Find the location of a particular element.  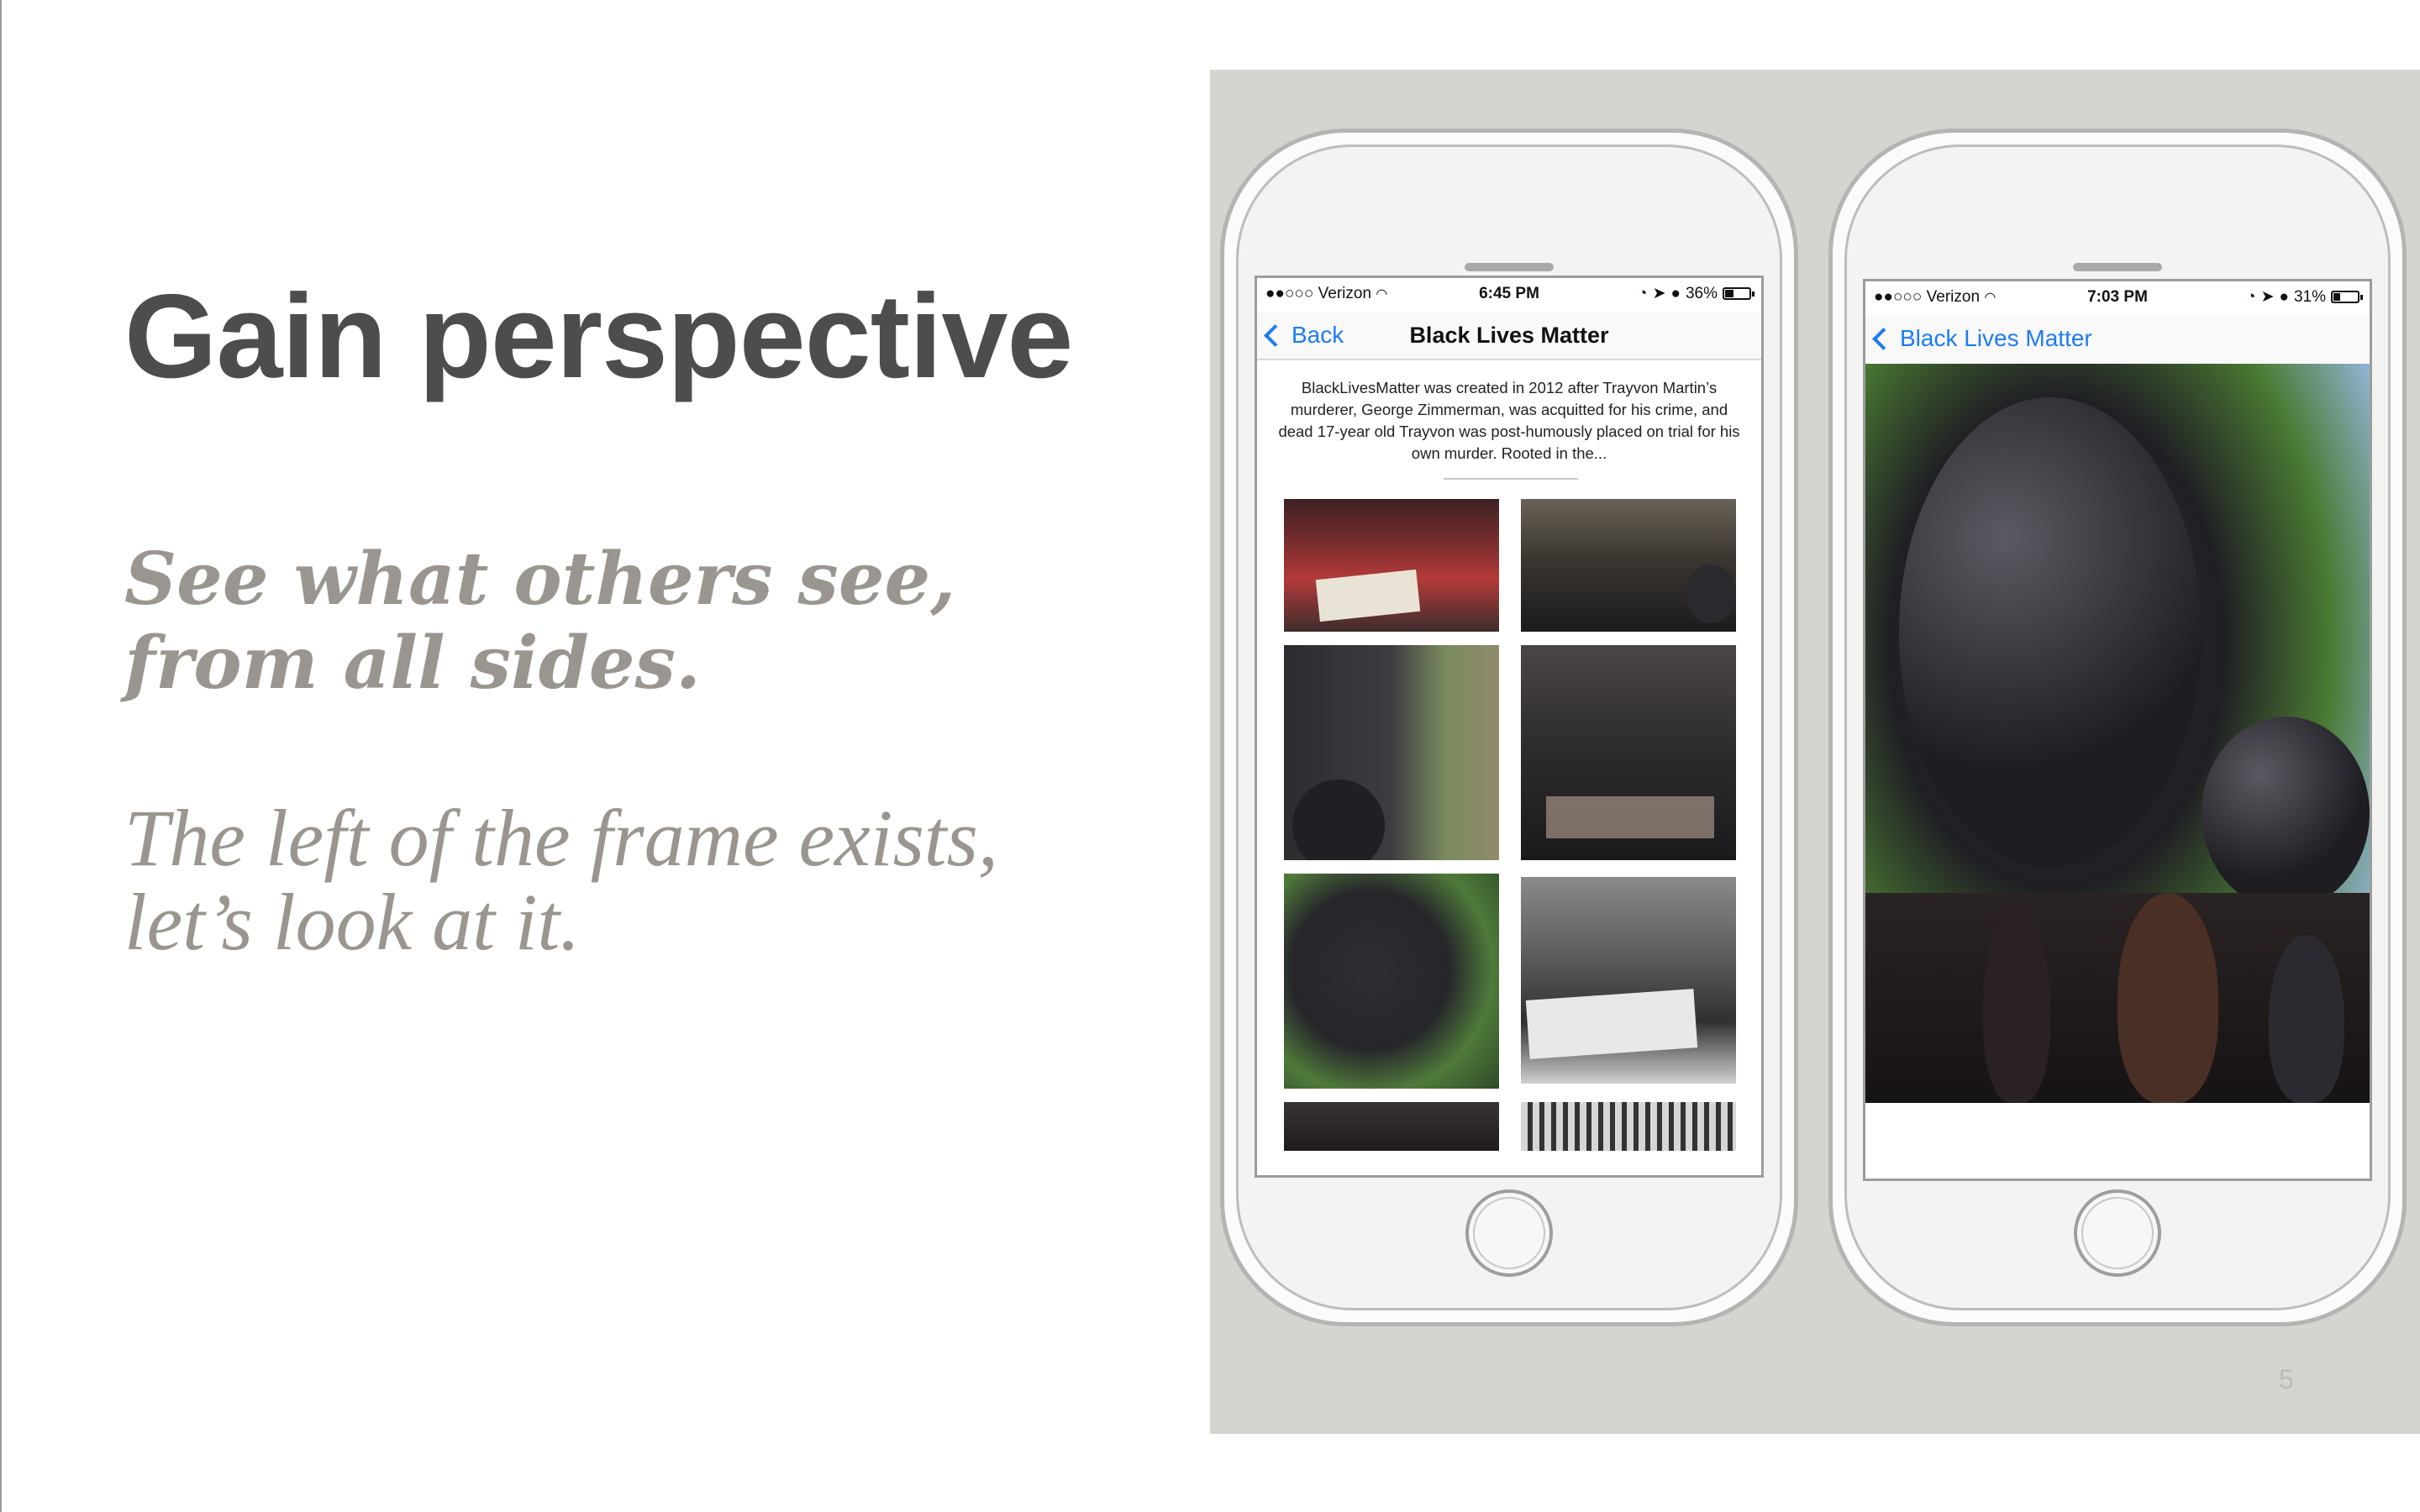

nav-title: Black Lives Matter is located at coordinates (1509, 335).